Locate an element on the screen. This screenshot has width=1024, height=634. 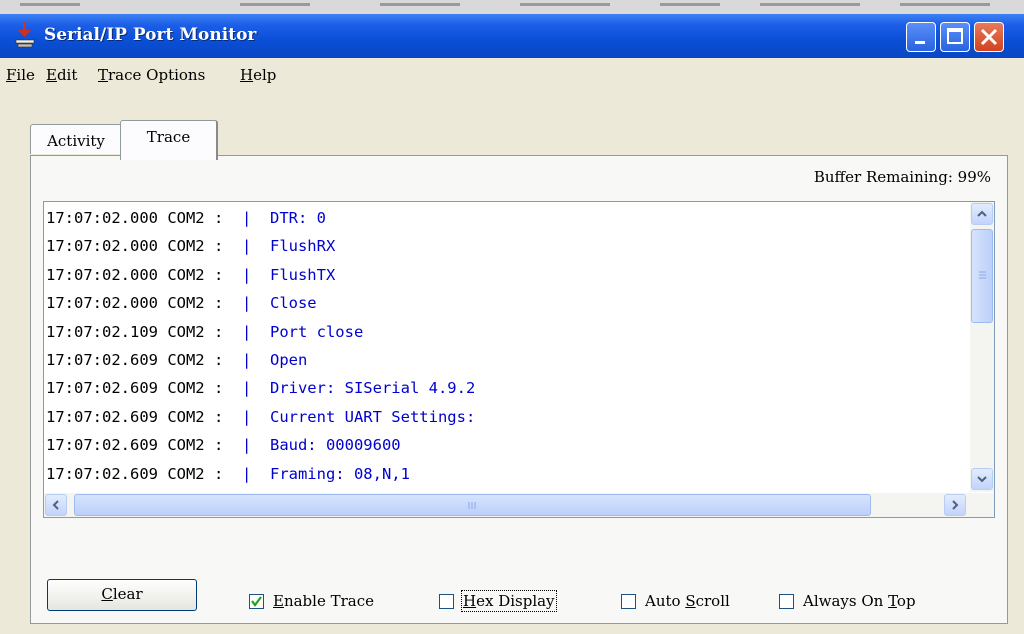
scroll-right-button is located at coordinates (955, 505).